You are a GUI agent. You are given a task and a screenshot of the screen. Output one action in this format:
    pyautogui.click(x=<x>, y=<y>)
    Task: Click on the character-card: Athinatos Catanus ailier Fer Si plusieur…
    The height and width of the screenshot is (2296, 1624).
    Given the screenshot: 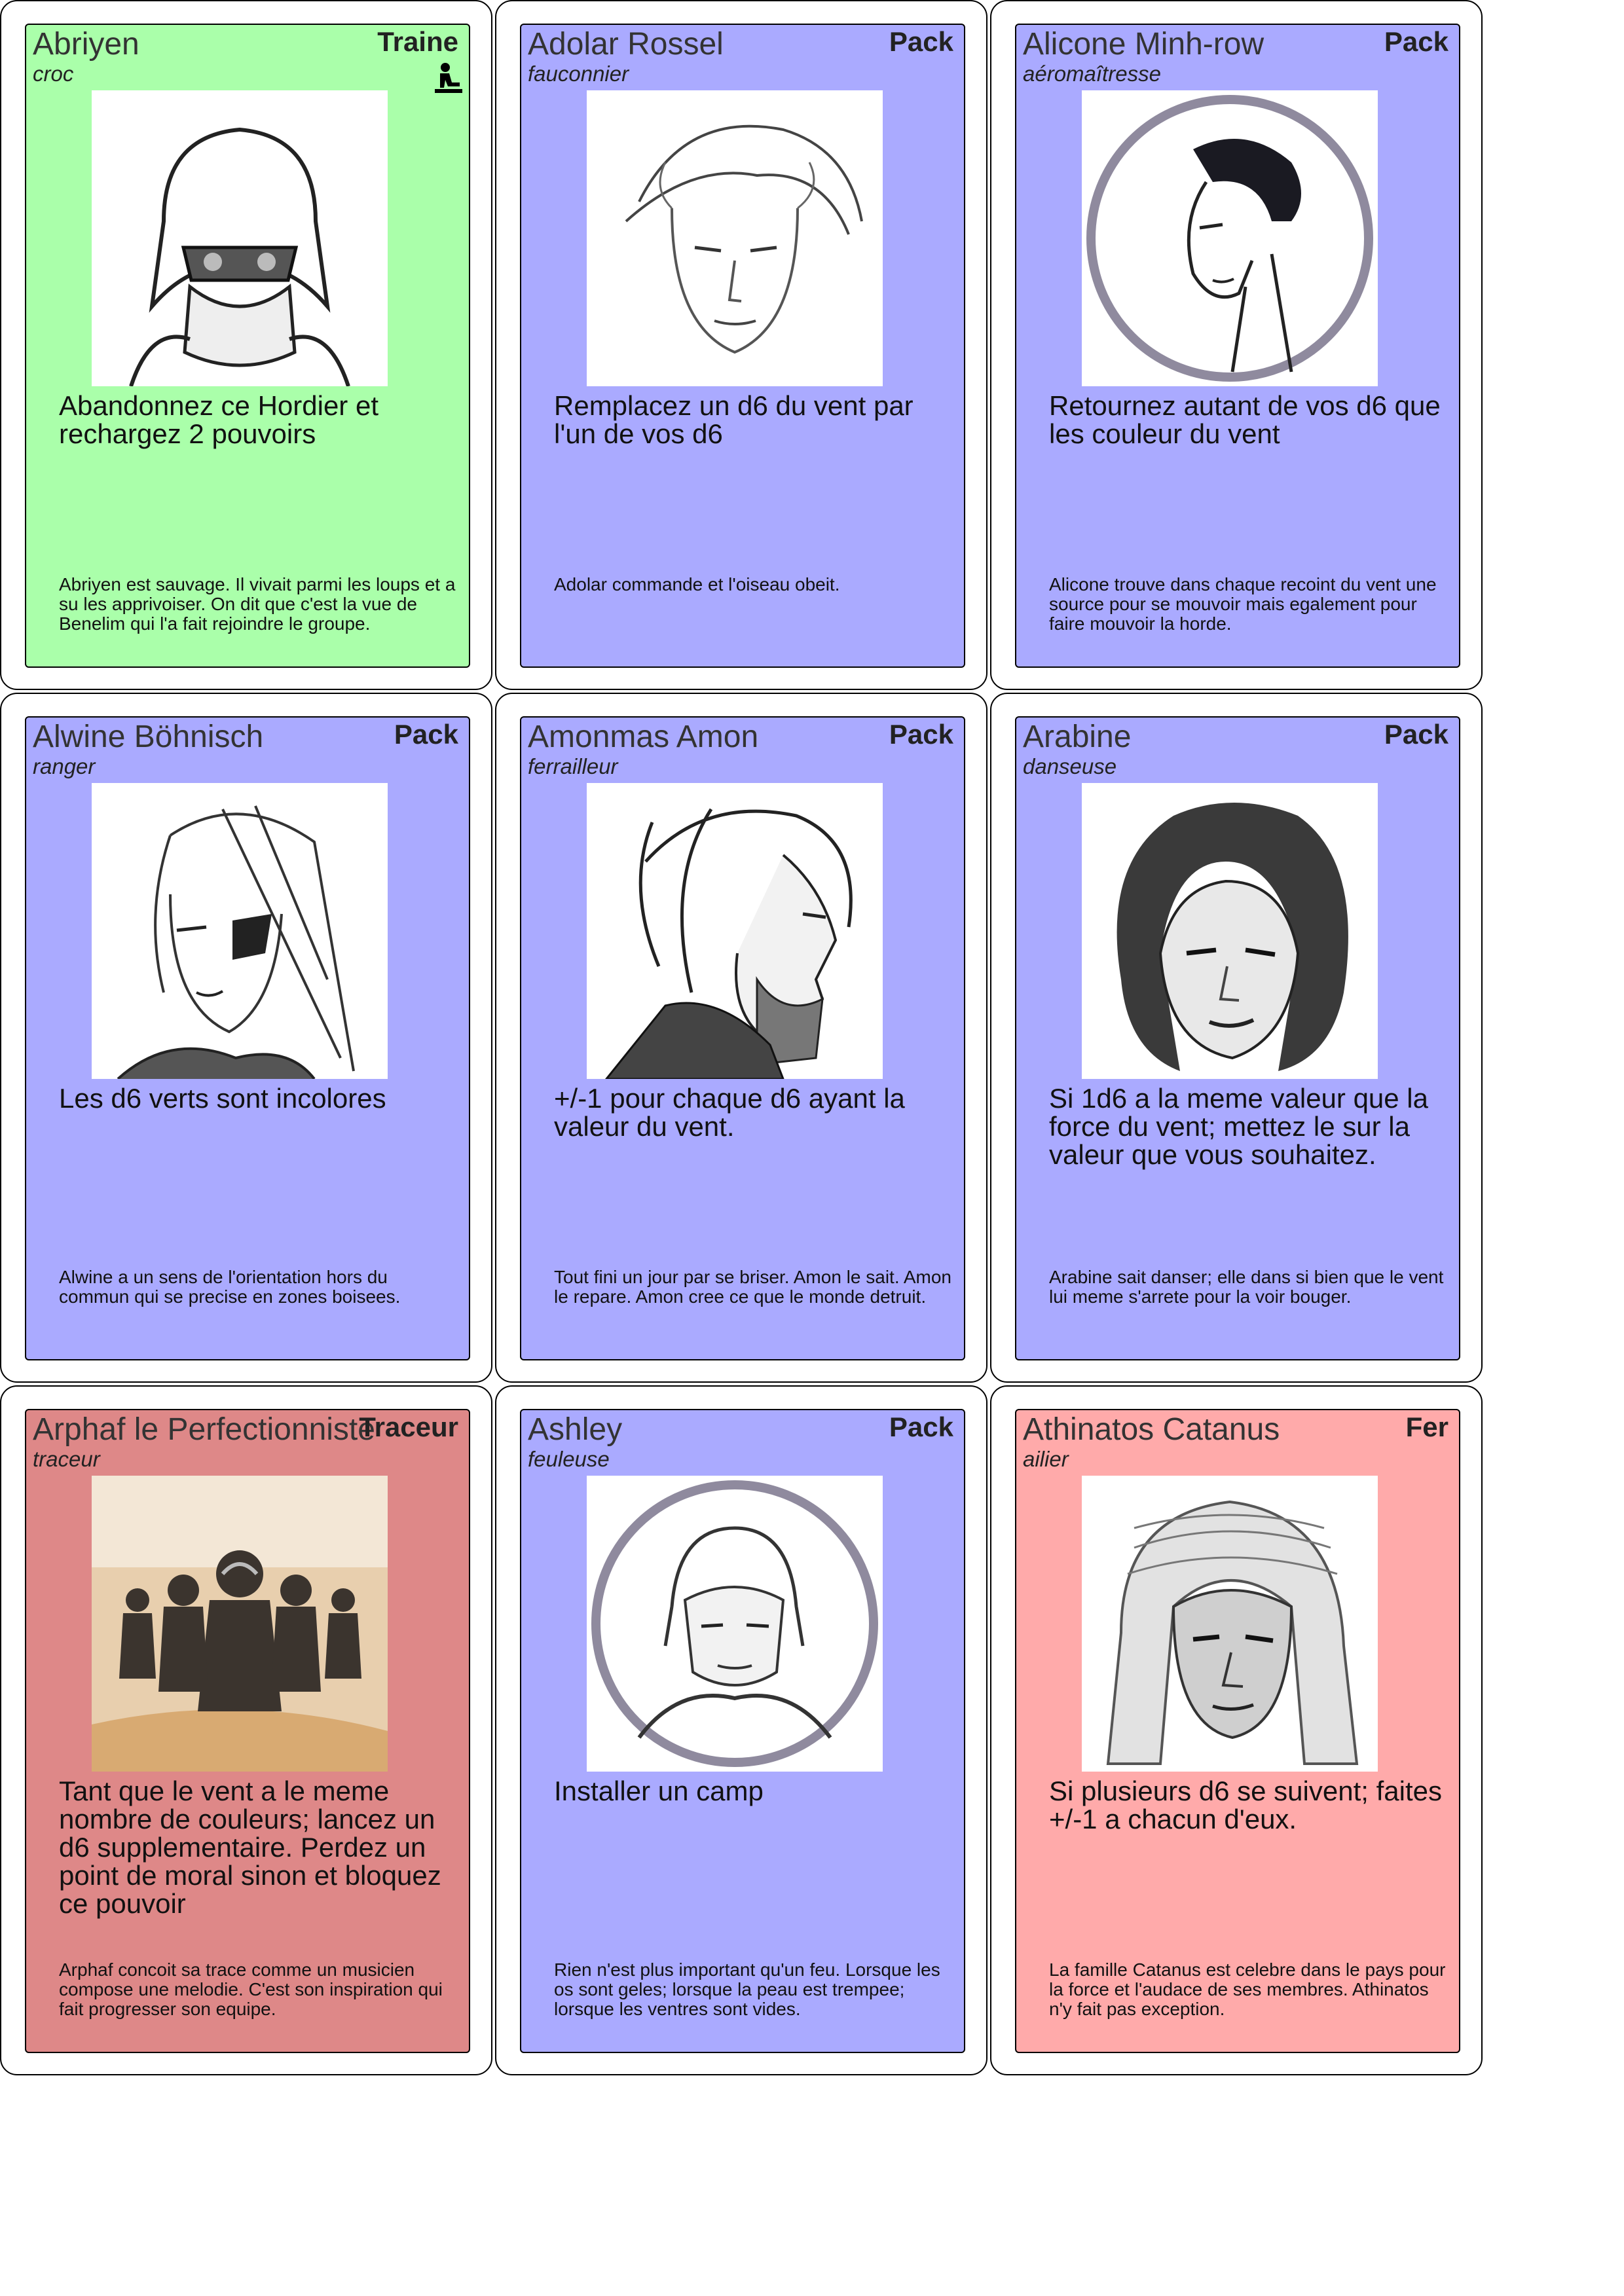 What is the action you would take?
    pyautogui.click(x=1236, y=1730)
    